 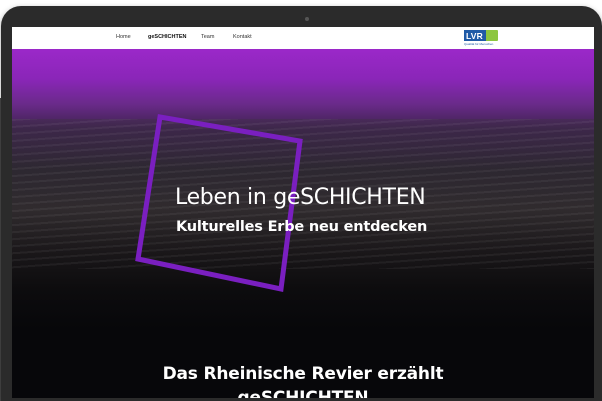 I want to click on camera-icon, so click(x=307, y=19).